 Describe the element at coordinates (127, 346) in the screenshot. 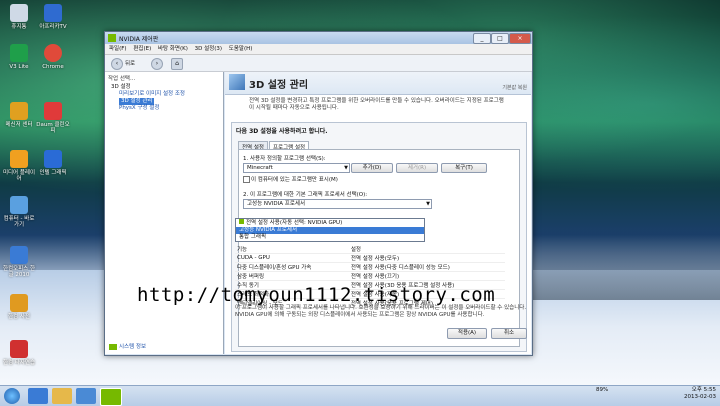

I see `system-info-link: 시스템 정보` at that location.